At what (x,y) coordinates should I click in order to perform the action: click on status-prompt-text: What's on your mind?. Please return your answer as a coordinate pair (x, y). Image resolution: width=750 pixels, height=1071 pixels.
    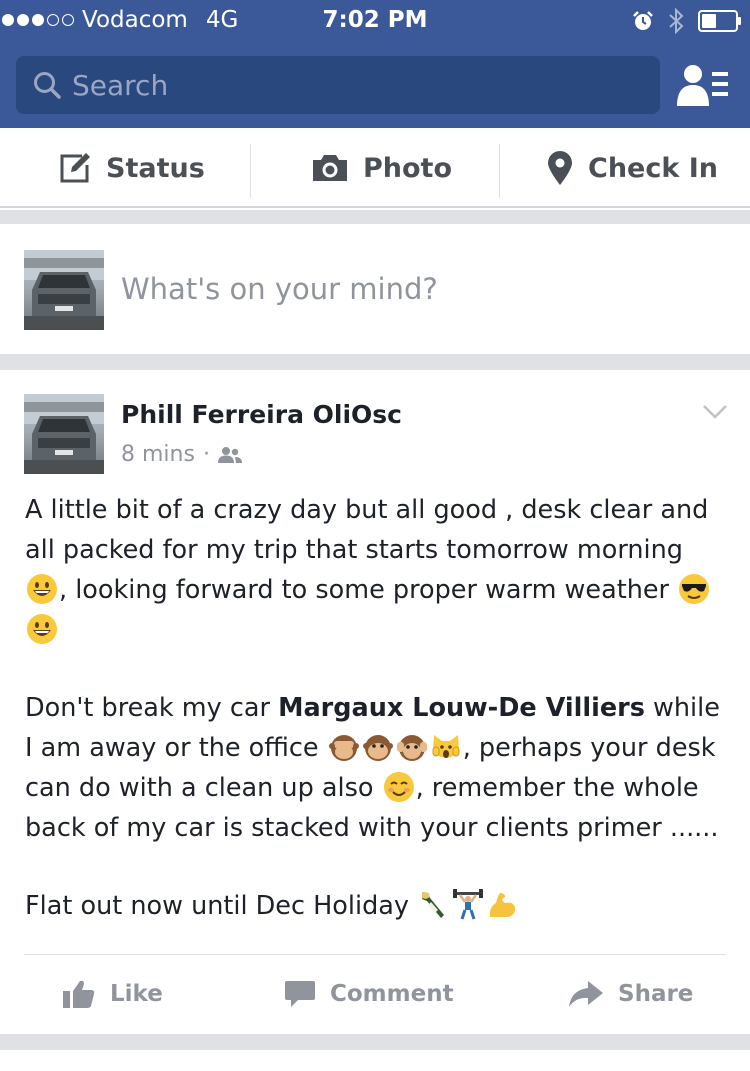
    Looking at the image, I should click on (279, 289).